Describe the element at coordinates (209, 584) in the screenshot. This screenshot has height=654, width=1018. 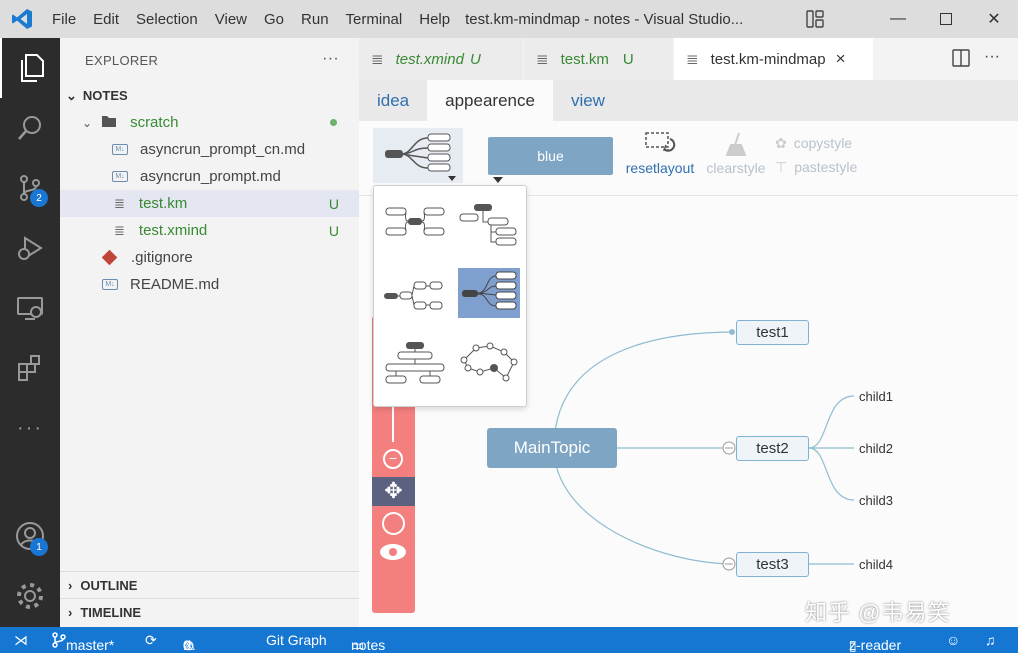
I see `outline-section: › OUTLINE` at that location.